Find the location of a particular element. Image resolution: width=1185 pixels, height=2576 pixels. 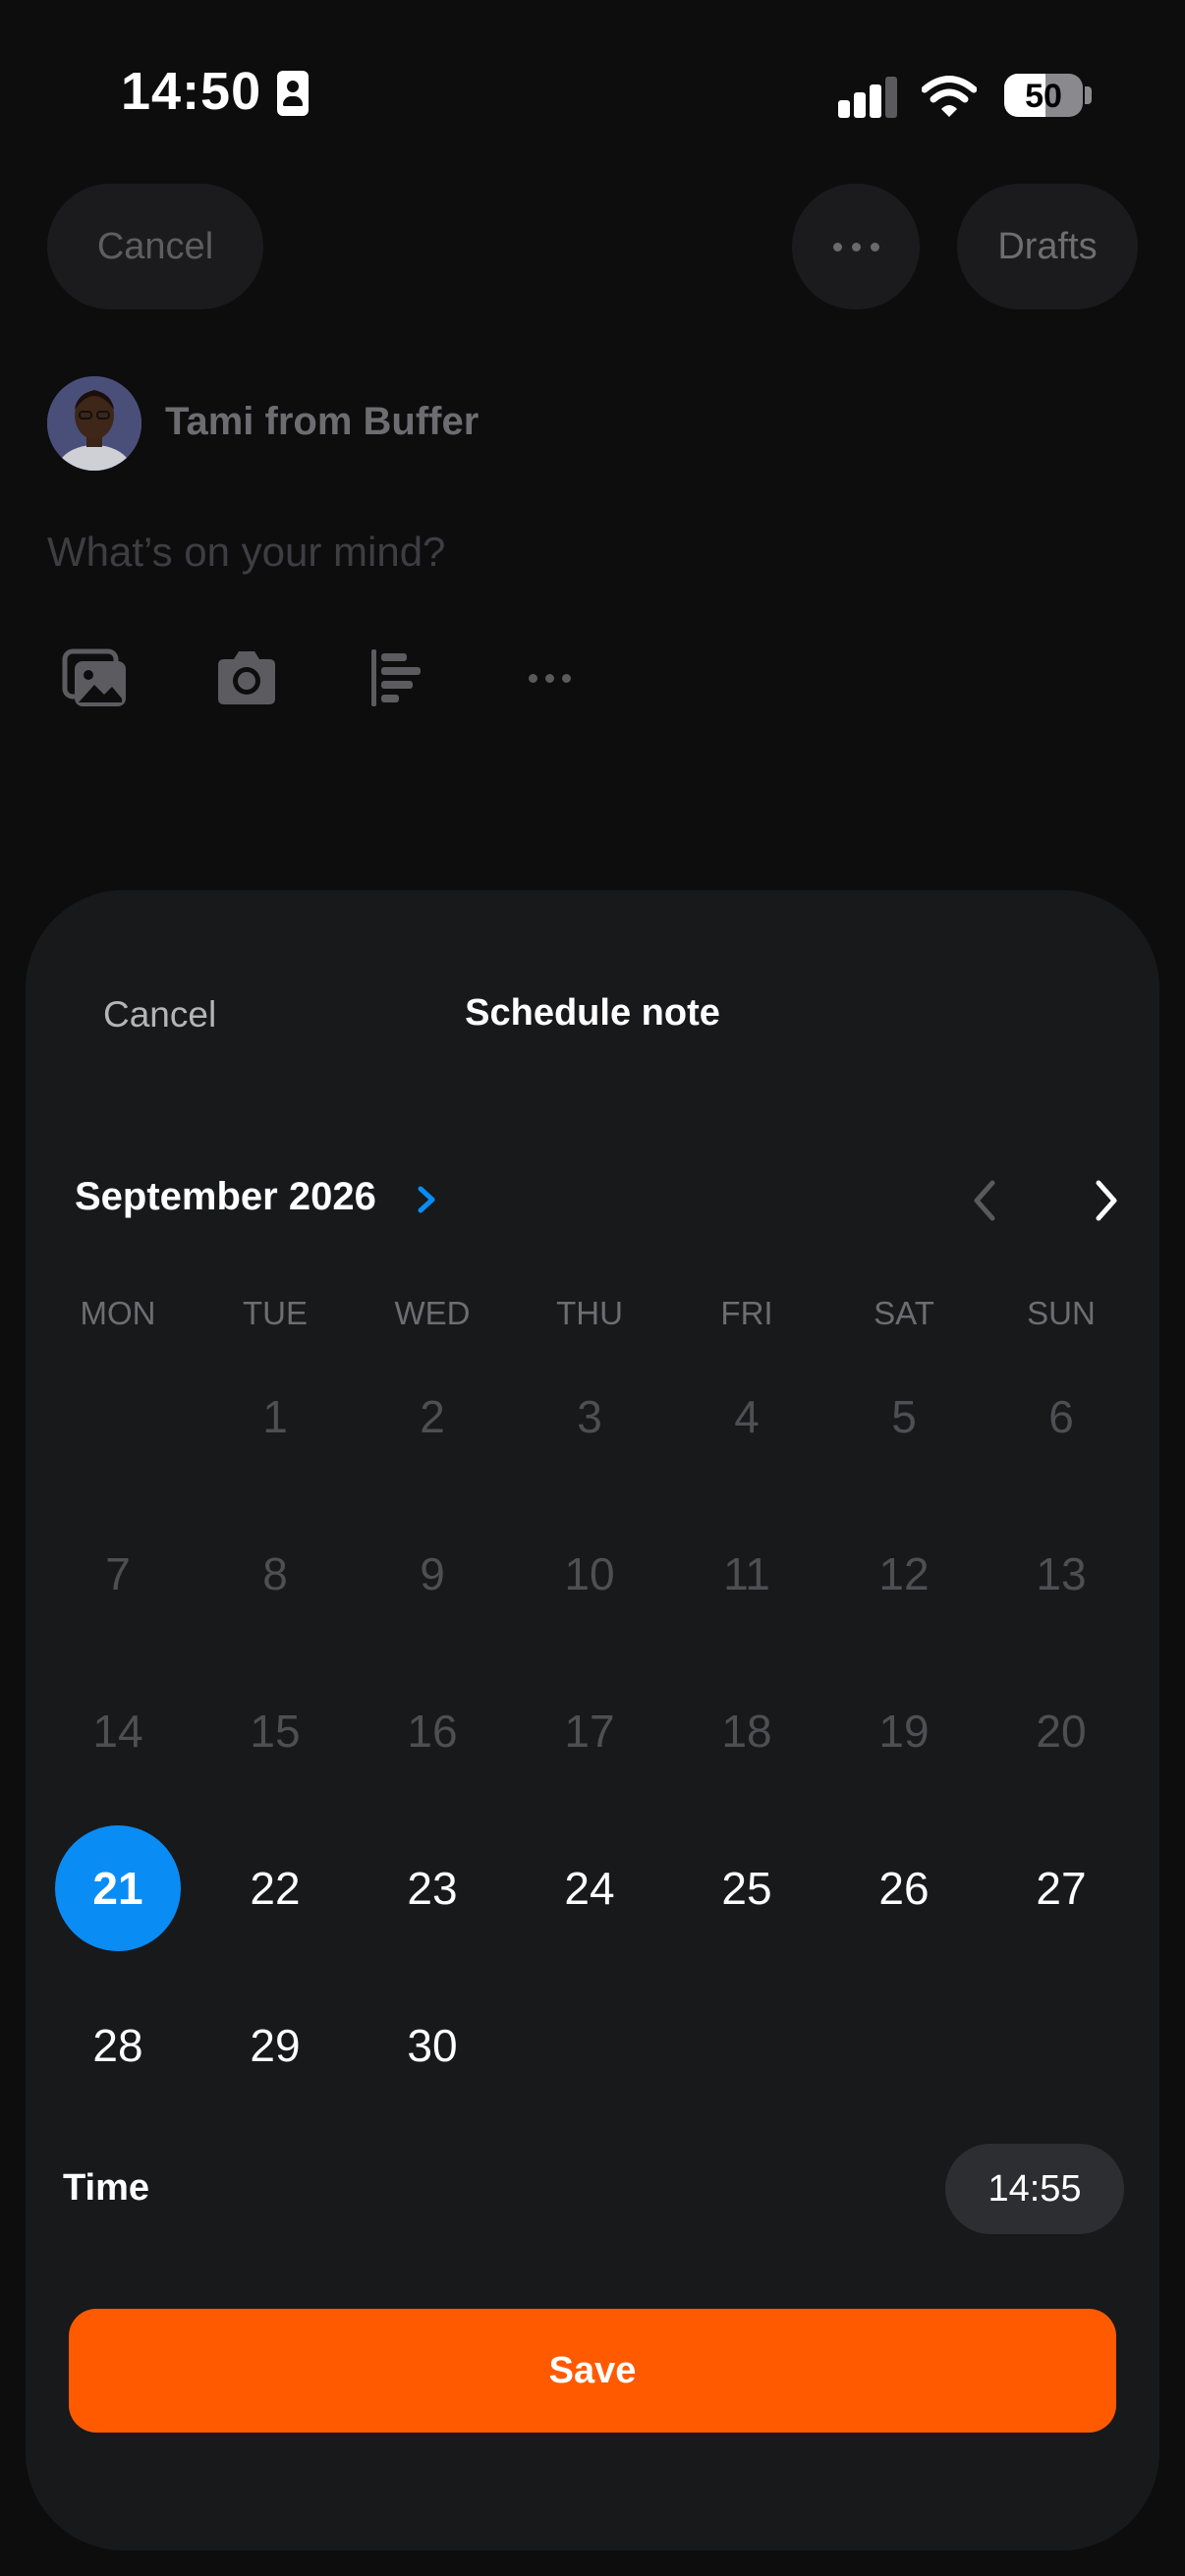

signal-icon is located at coordinates (869, 97).